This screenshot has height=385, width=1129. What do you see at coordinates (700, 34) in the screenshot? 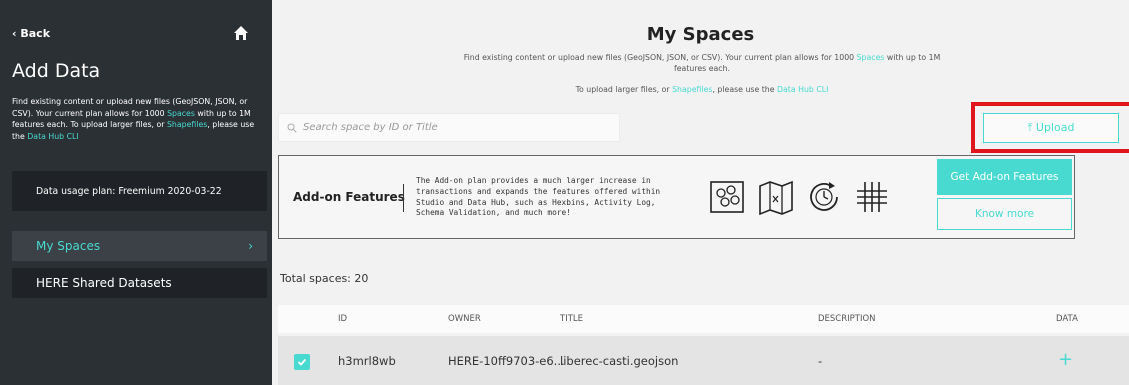
I see `page-title: My Spaces` at bounding box center [700, 34].